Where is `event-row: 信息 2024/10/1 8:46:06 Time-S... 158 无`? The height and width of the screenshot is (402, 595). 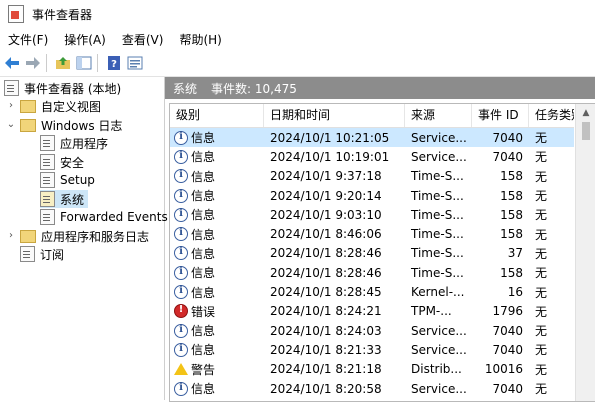
event-row: 信息 2024/10/1 8:46:06 Time-S... 158 无 is located at coordinates (372, 233).